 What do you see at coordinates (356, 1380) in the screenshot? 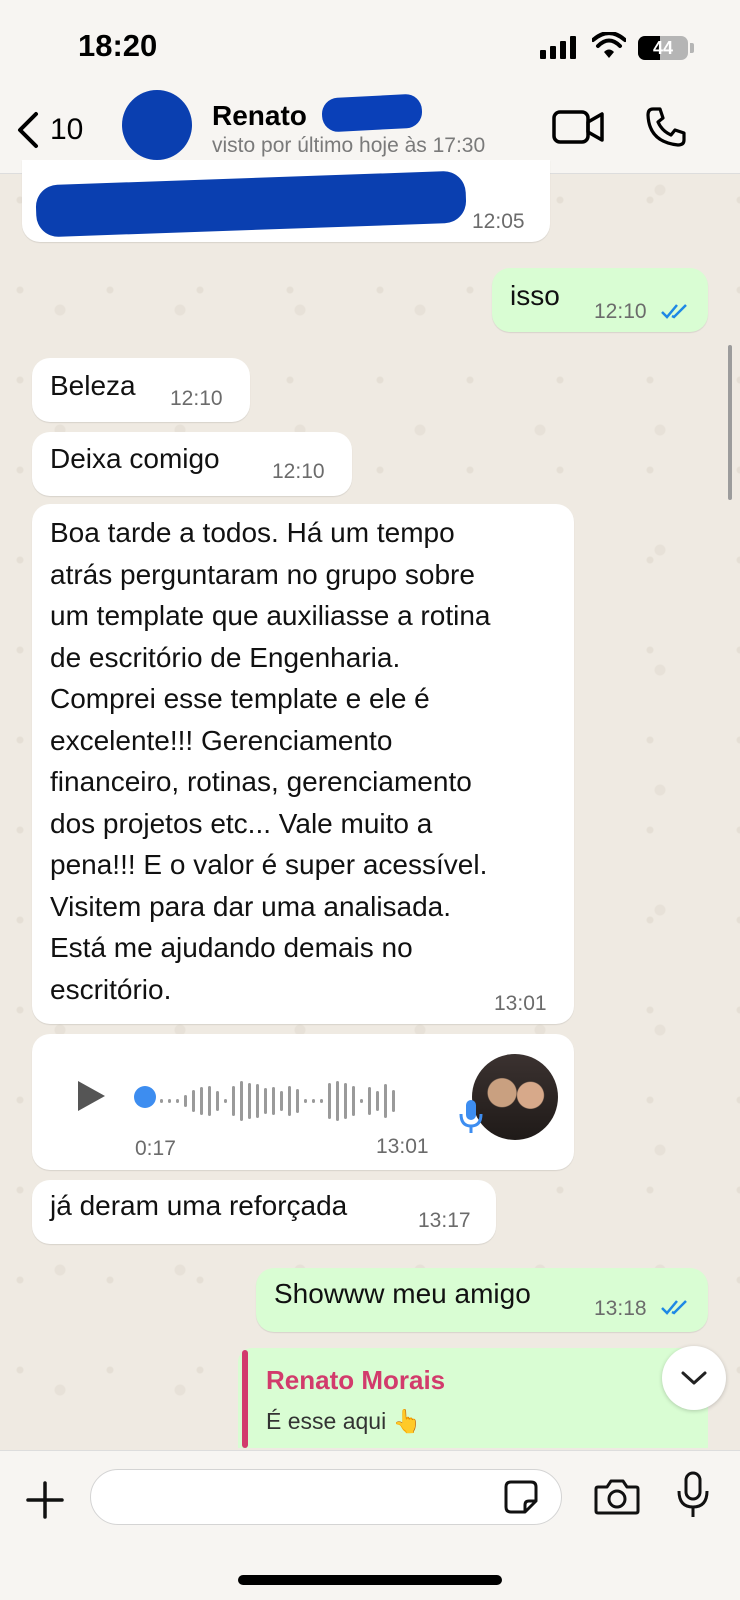
I see `quoted-sender: Renato Morais` at bounding box center [356, 1380].